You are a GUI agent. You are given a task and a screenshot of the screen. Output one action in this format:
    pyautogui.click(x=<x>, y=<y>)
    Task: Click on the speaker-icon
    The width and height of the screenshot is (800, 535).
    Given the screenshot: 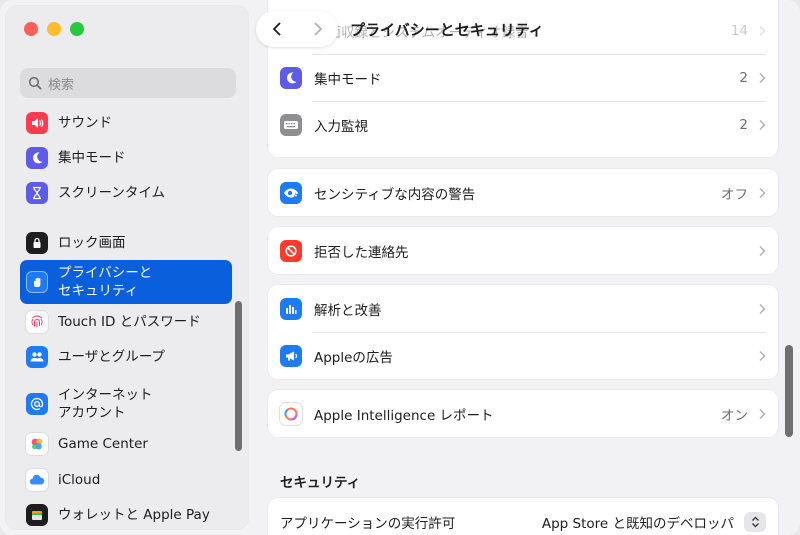 What is the action you would take?
    pyautogui.click(x=37, y=123)
    